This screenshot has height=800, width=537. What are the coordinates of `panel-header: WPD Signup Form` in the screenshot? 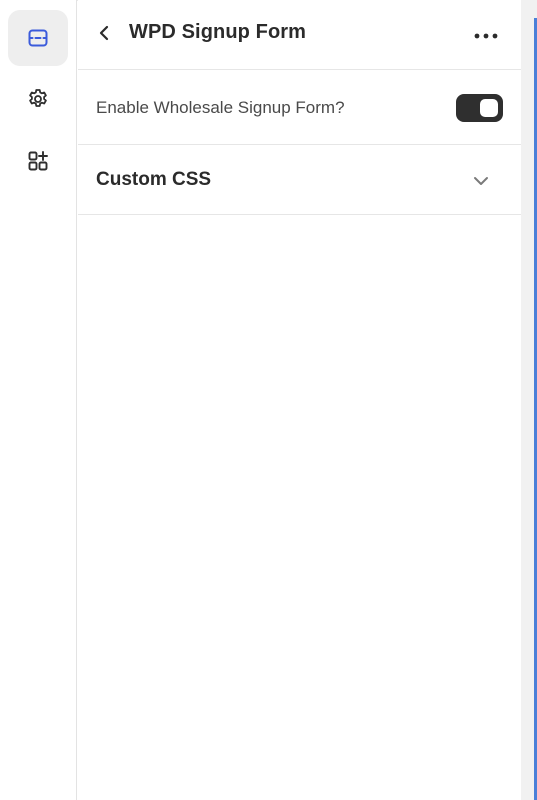 It's located at (299, 35).